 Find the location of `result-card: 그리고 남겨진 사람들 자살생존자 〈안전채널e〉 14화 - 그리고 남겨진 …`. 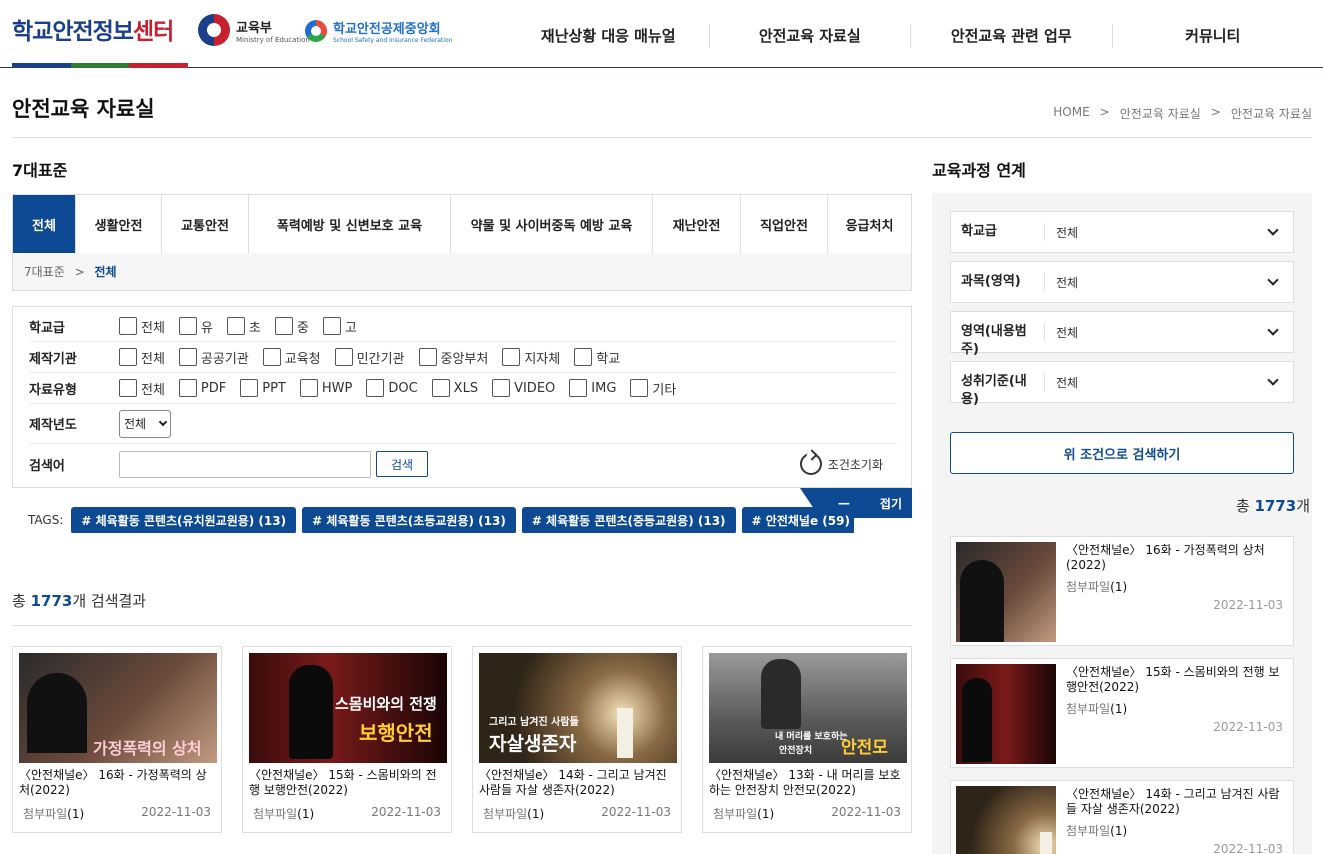

result-card: 그리고 남겨진 사람들 자살생존자 〈안전채널e〉 14화 - 그리고 남겨진 … is located at coordinates (577, 739).